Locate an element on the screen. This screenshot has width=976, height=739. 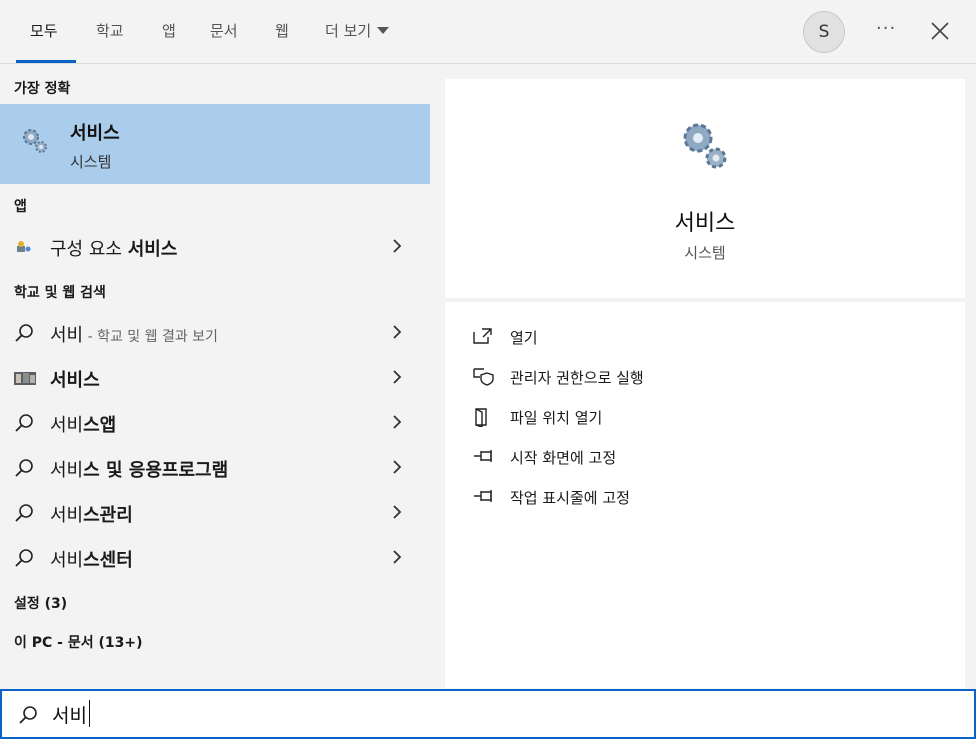
web-result-row: 서비스 is located at coordinates (215, 377).